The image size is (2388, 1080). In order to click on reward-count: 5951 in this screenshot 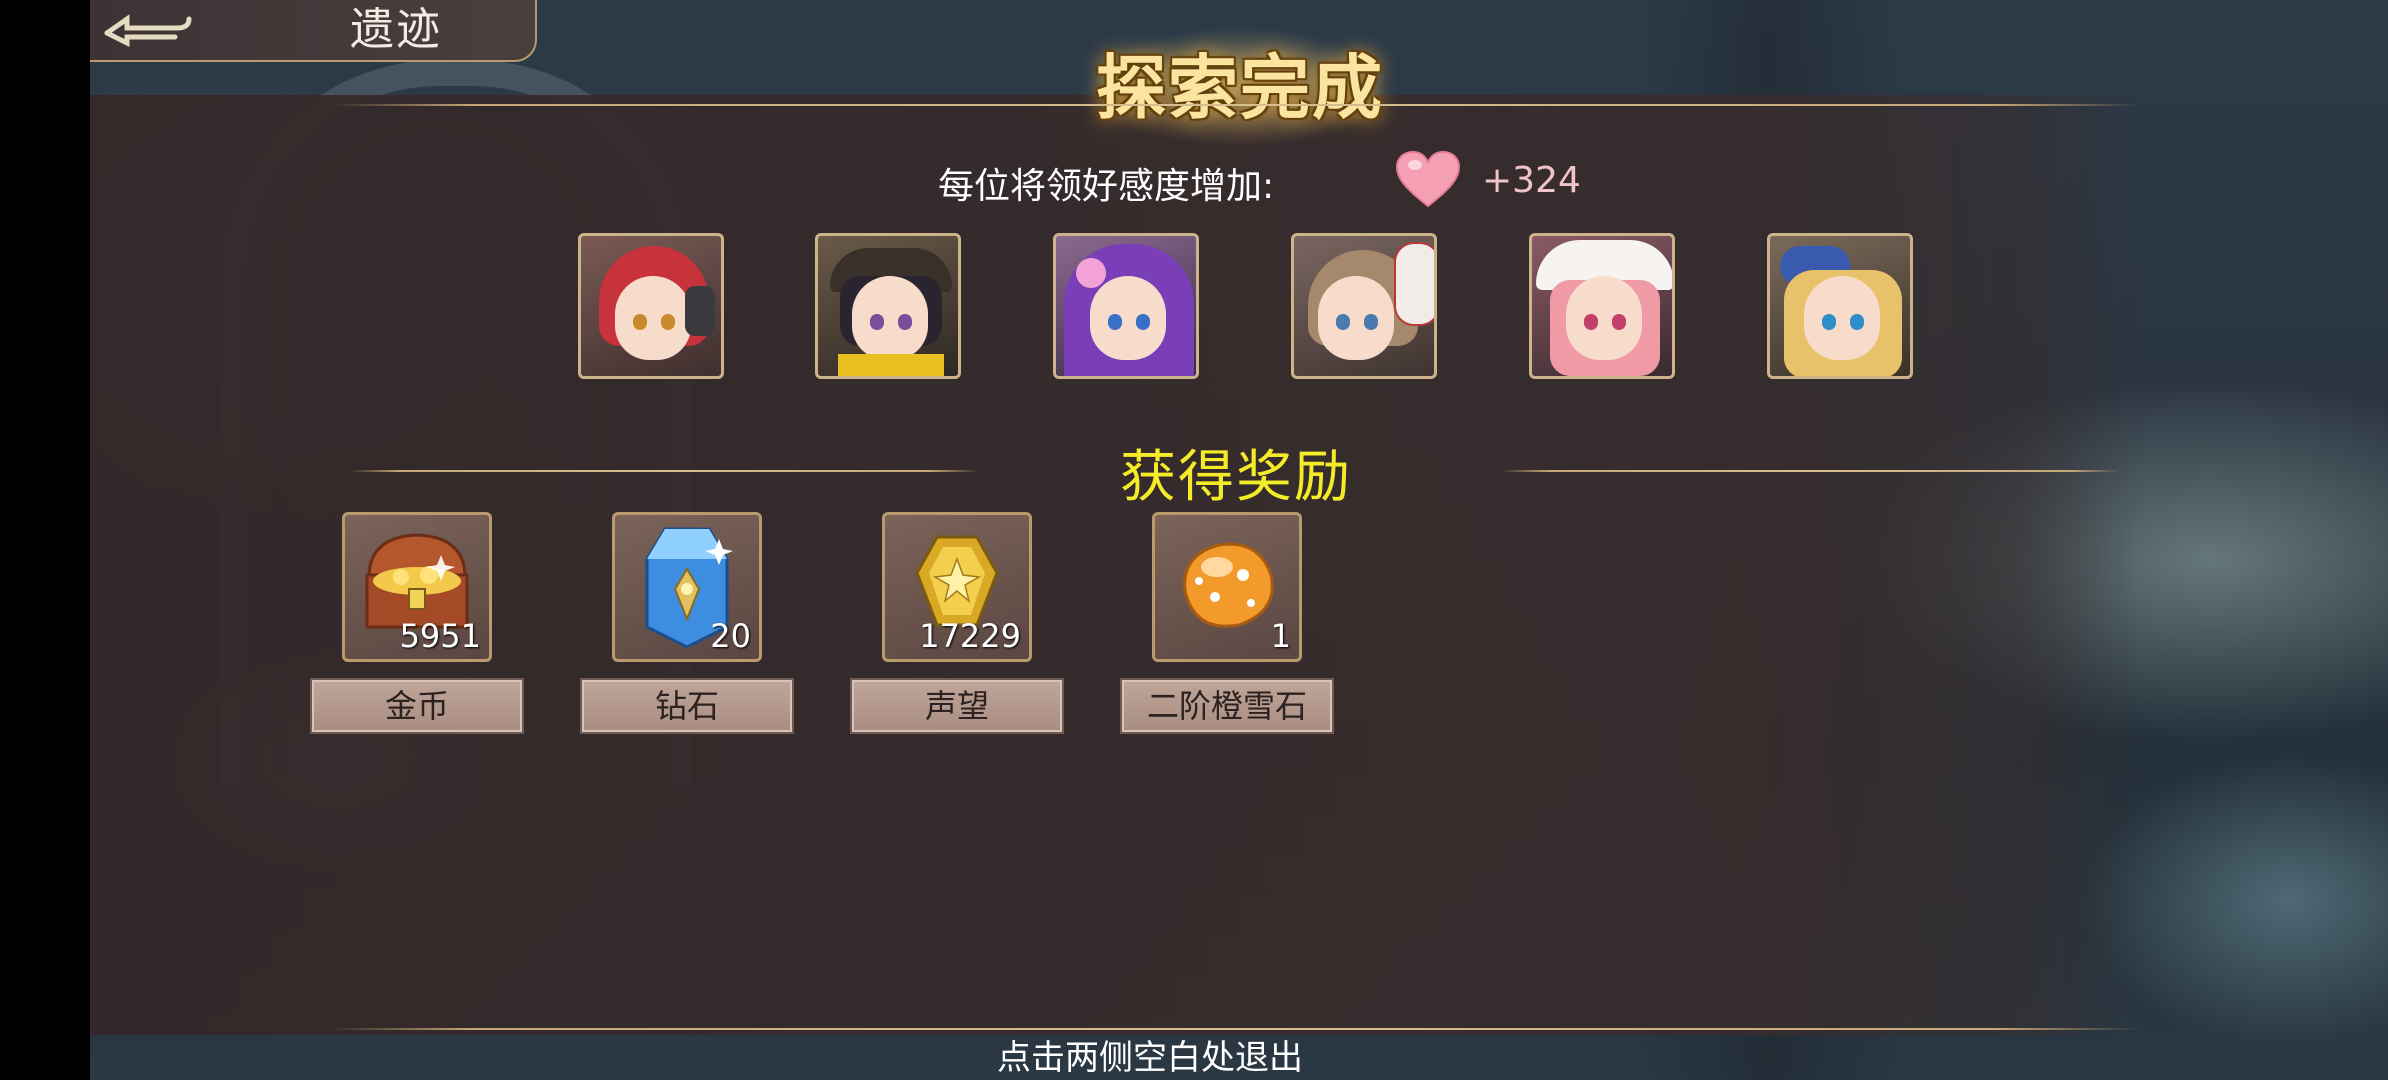, I will do `click(440, 636)`.